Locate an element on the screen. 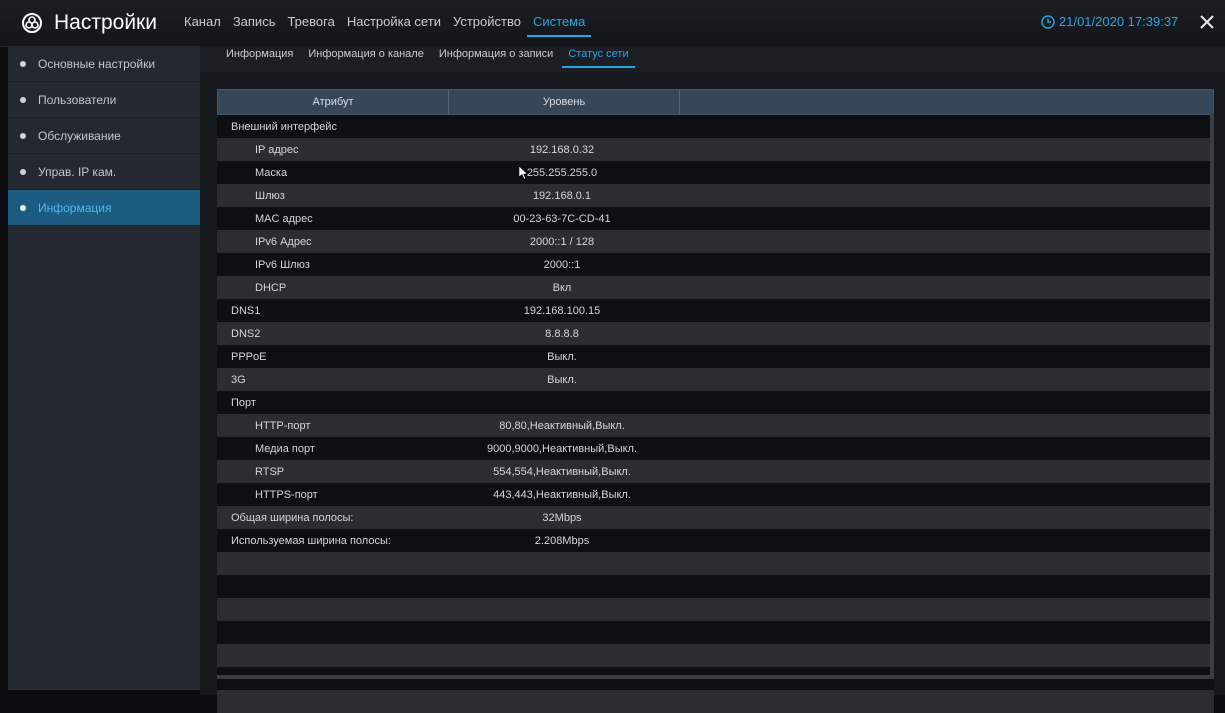 The height and width of the screenshot is (713, 1225). sidebar-item-label: Пользователи is located at coordinates (77, 99).